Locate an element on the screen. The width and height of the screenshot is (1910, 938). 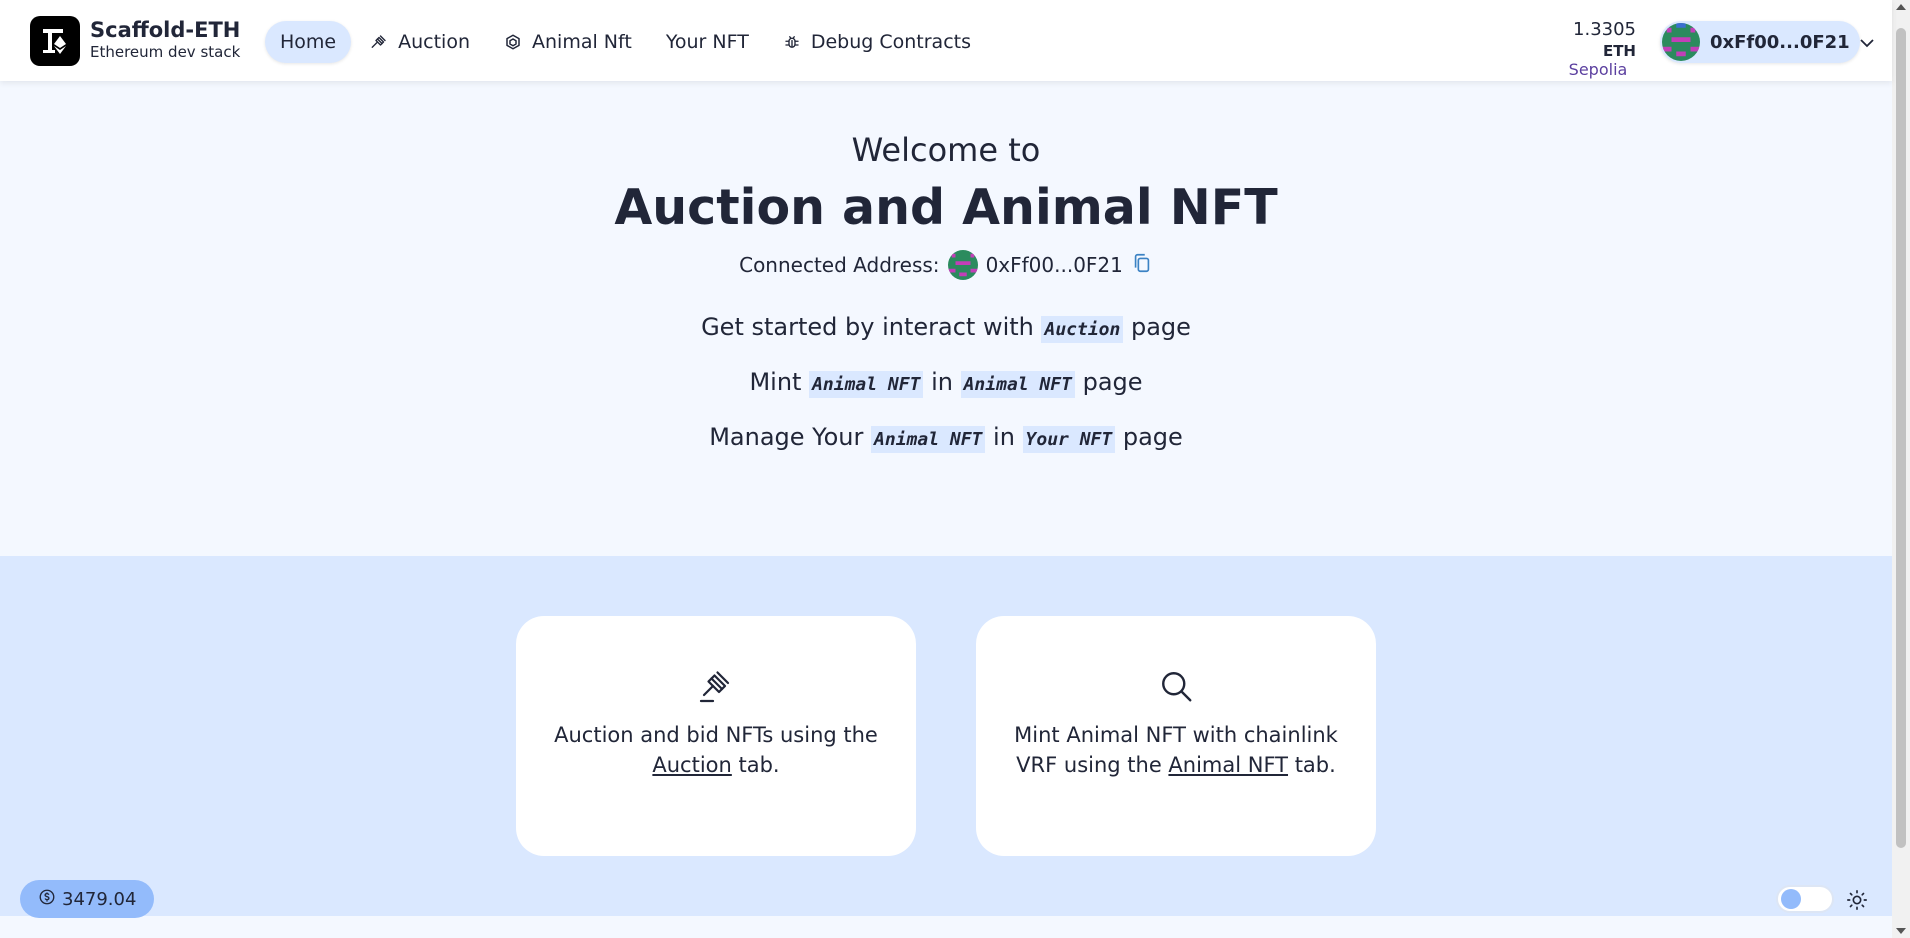
balance-unit: ETH is located at coordinates (1619, 50).